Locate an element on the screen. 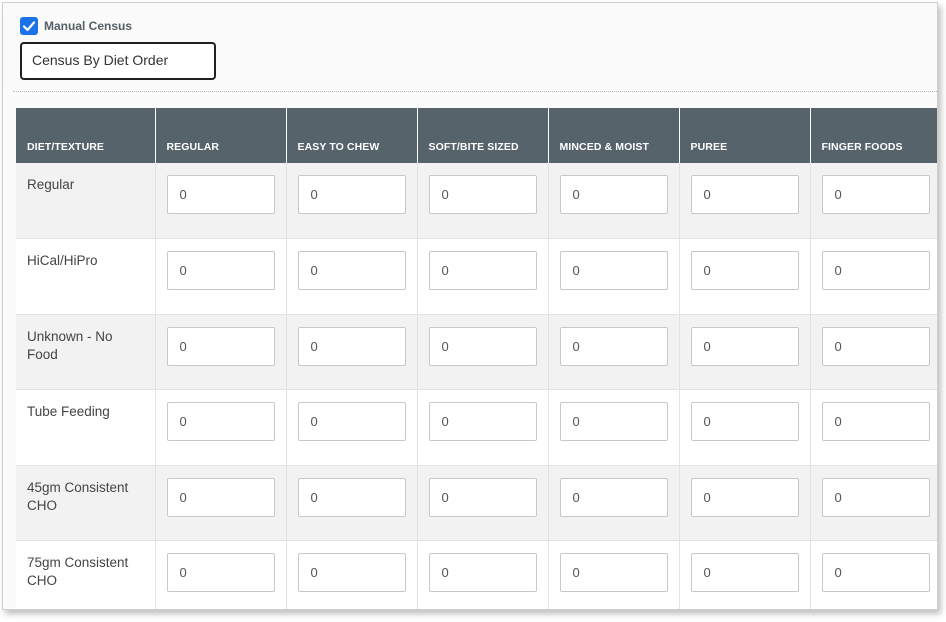 The height and width of the screenshot is (622, 946). table-row: Unknown - No Food 0 0 0 0 0 0 is located at coordinates (476, 352).